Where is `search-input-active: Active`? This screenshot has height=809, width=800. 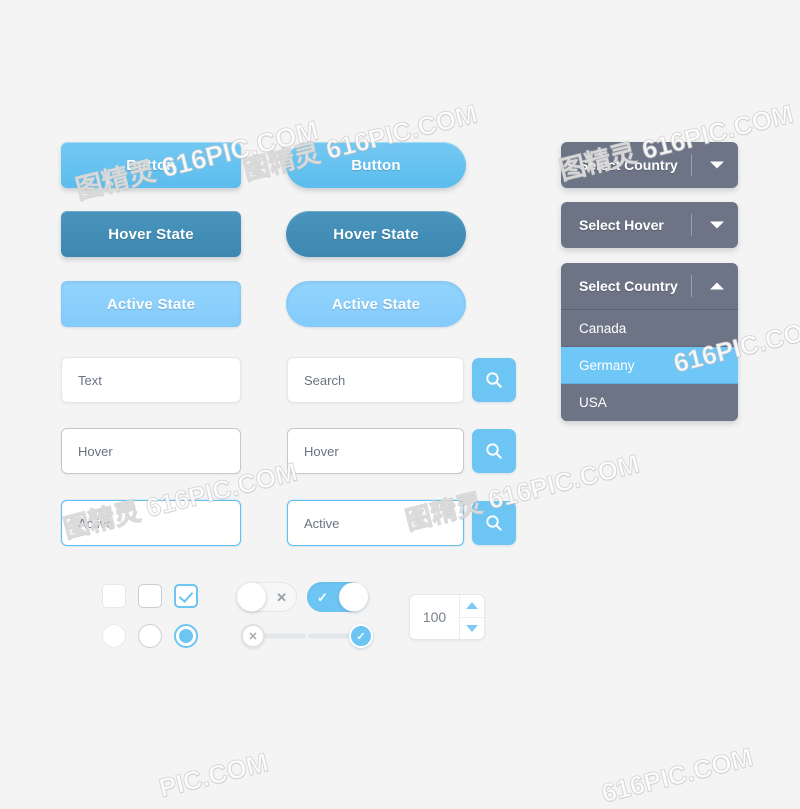 search-input-active: Active is located at coordinates (375, 523).